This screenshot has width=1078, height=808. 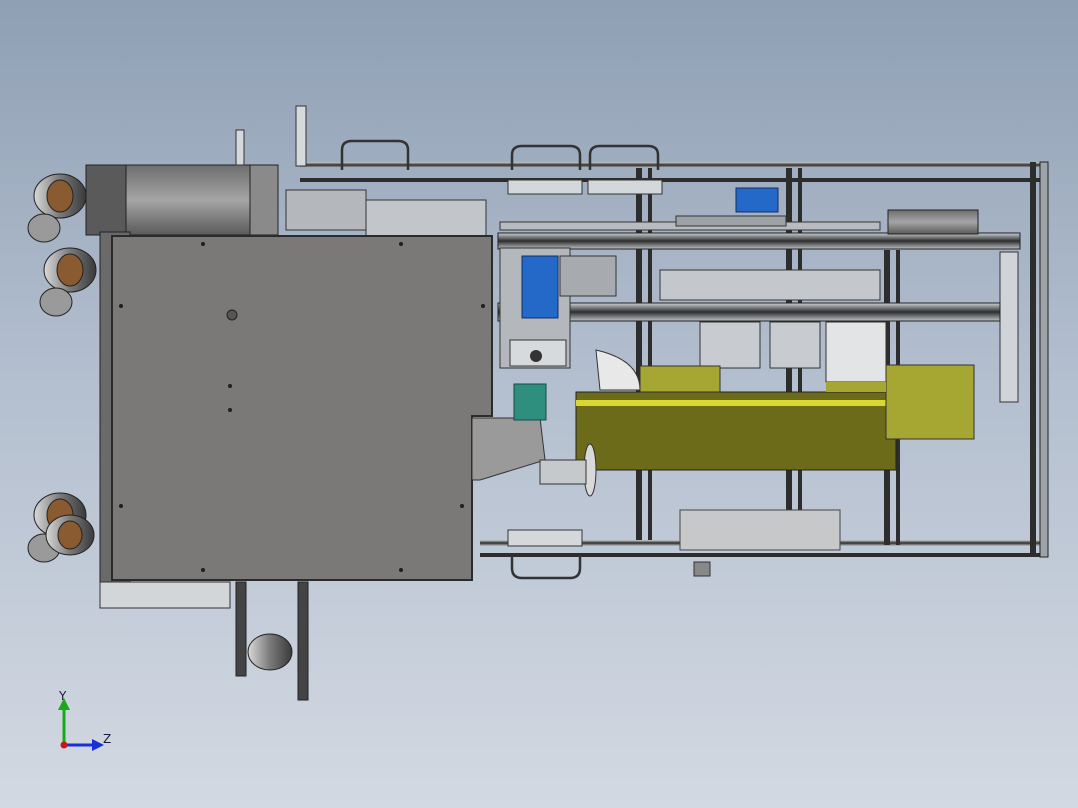 What do you see at coordinates (736, 403) in the screenshot?
I see `yellow-stripe` at bounding box center [736, 403].